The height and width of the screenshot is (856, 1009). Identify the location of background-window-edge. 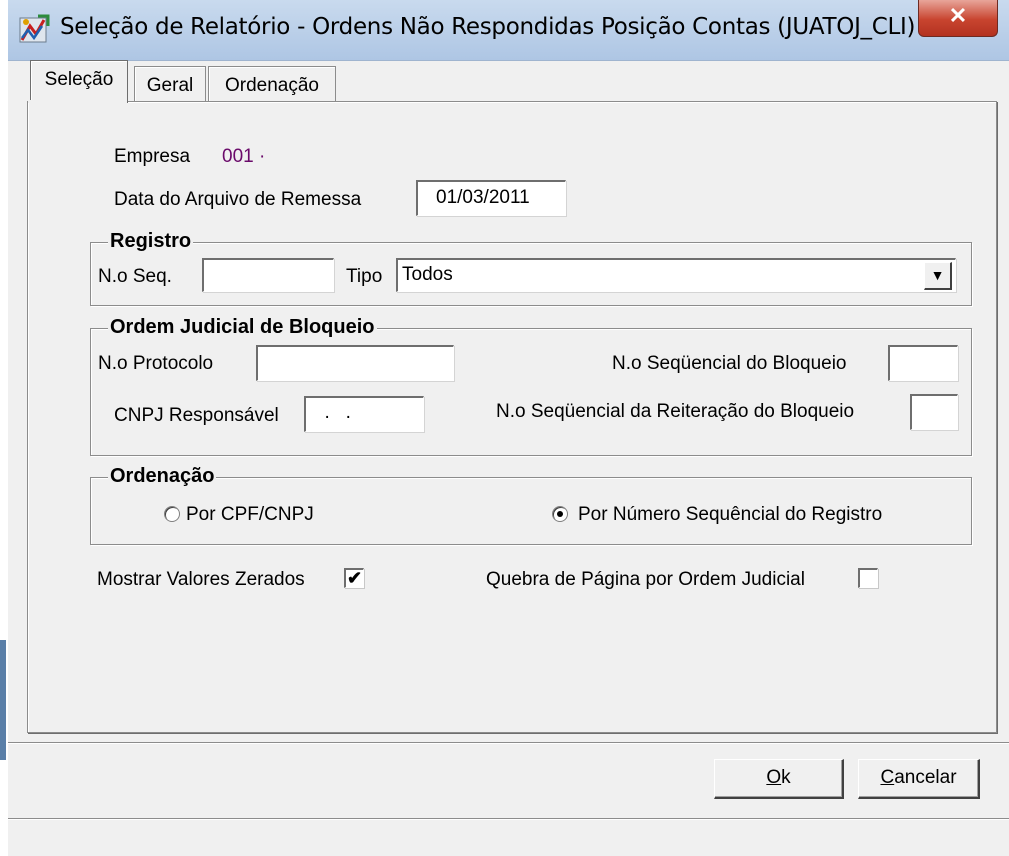
(3, 700).